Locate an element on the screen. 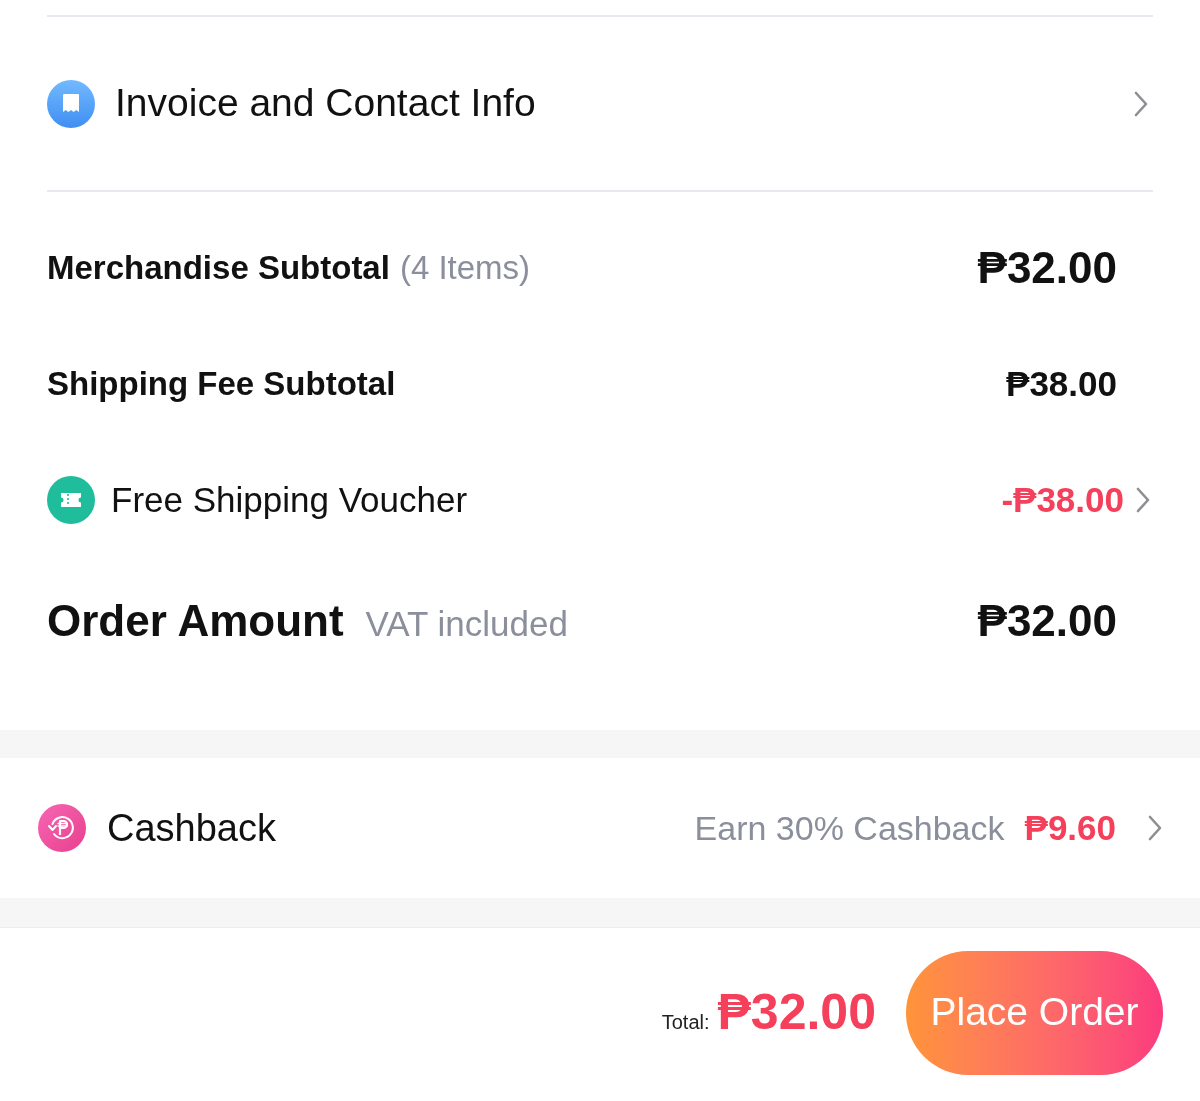 This screenshot has width=1200, height=1101. shipping-fee-label: Shipping Fee Subtotal is located at coordinates (221, 384).